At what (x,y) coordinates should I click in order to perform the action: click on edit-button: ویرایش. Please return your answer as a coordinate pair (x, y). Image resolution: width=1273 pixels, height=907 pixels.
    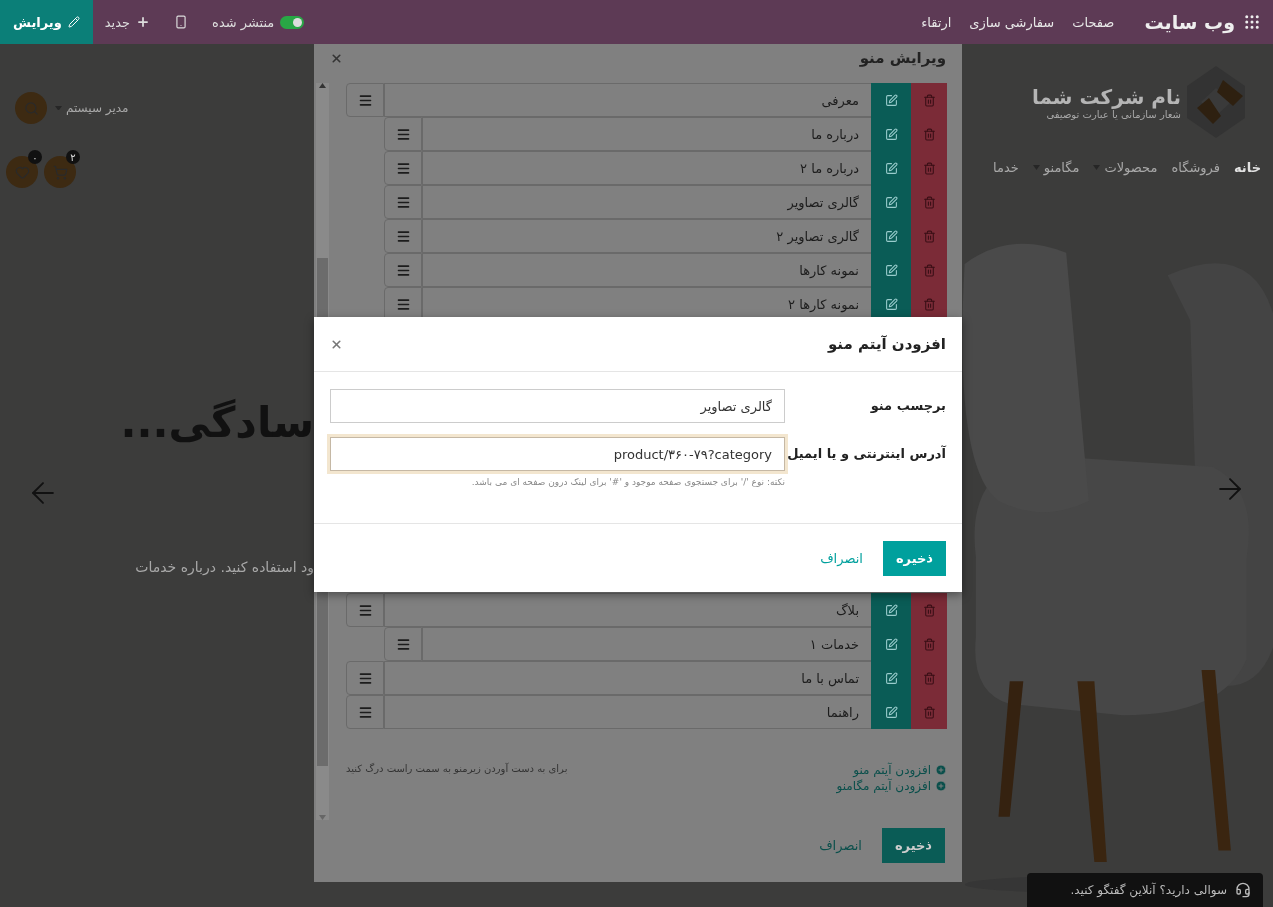
    Looking at the image, I should click on (46, 22).